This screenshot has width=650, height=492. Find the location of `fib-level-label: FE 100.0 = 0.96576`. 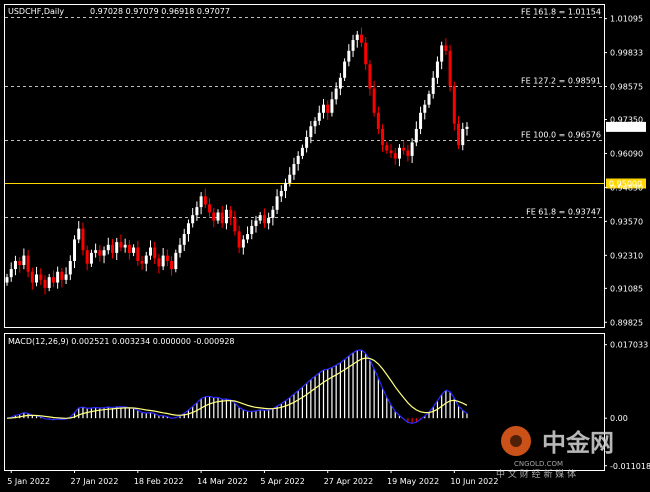

fib-level-label: FE 100.0 = 0.96576 is located at coordinates (561, 135).